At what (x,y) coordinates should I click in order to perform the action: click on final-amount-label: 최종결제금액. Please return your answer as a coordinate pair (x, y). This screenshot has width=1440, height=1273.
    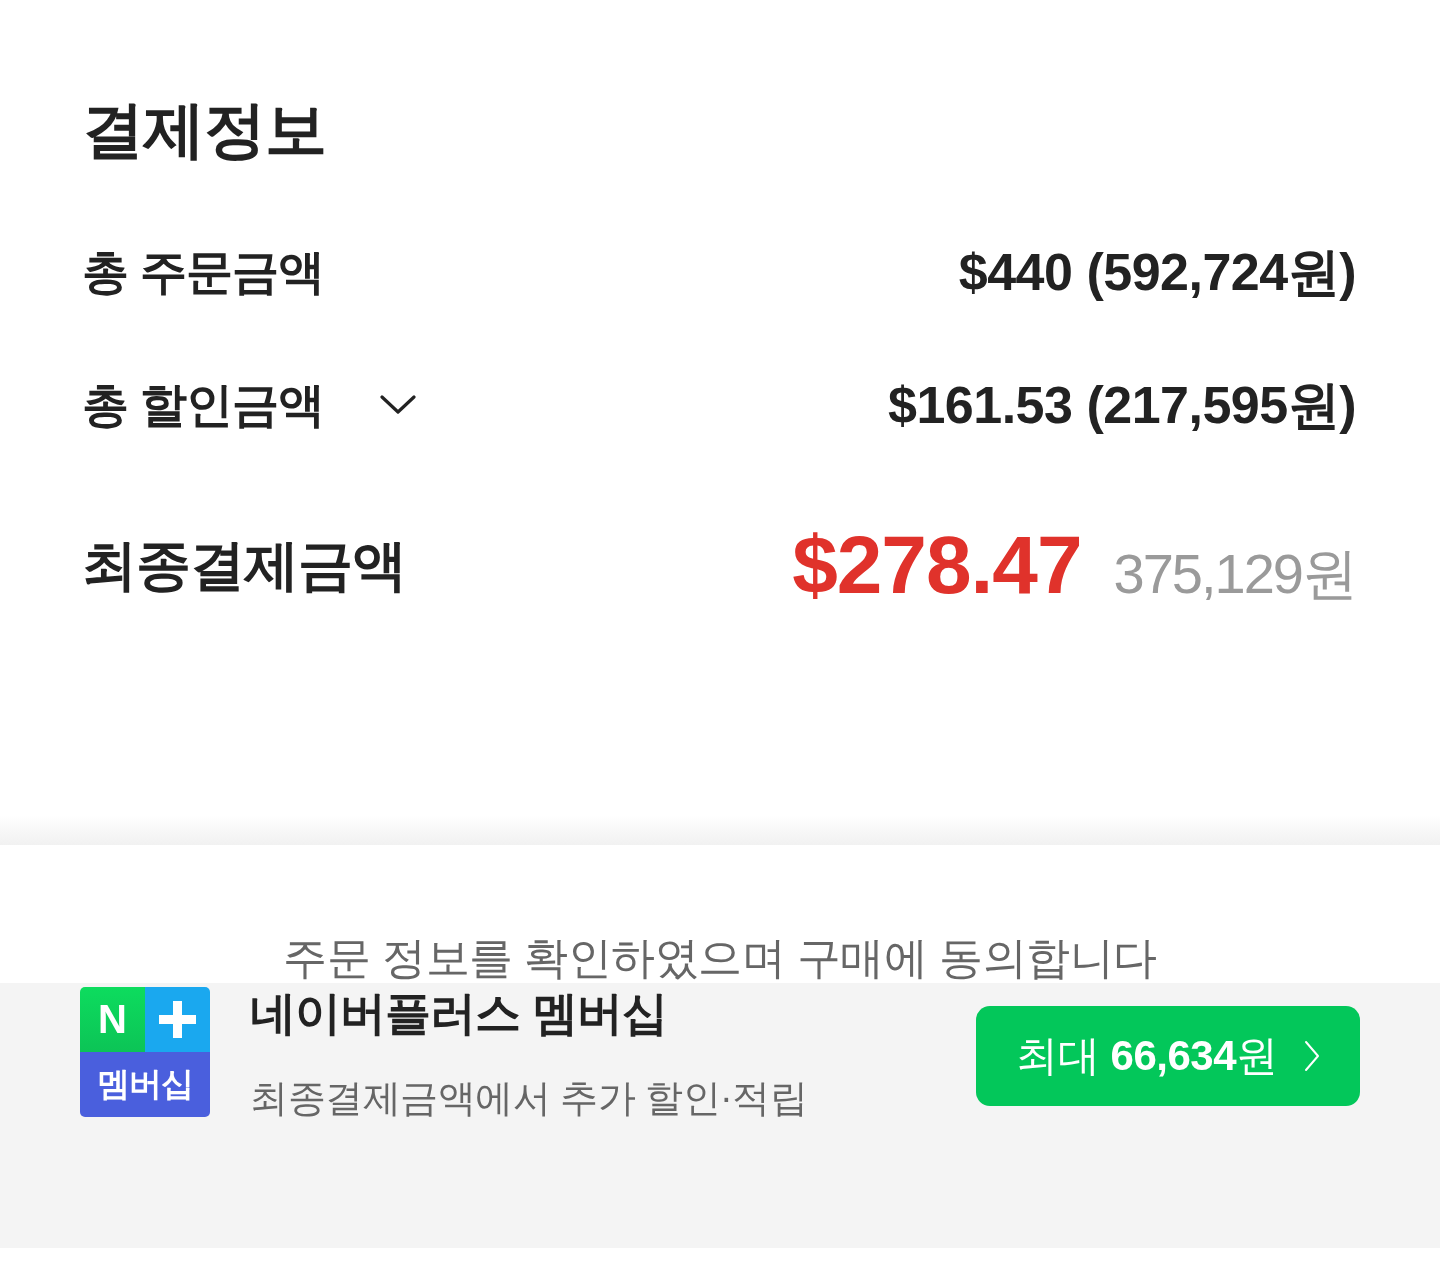
    Looking at the image, I should click on (244, 565).